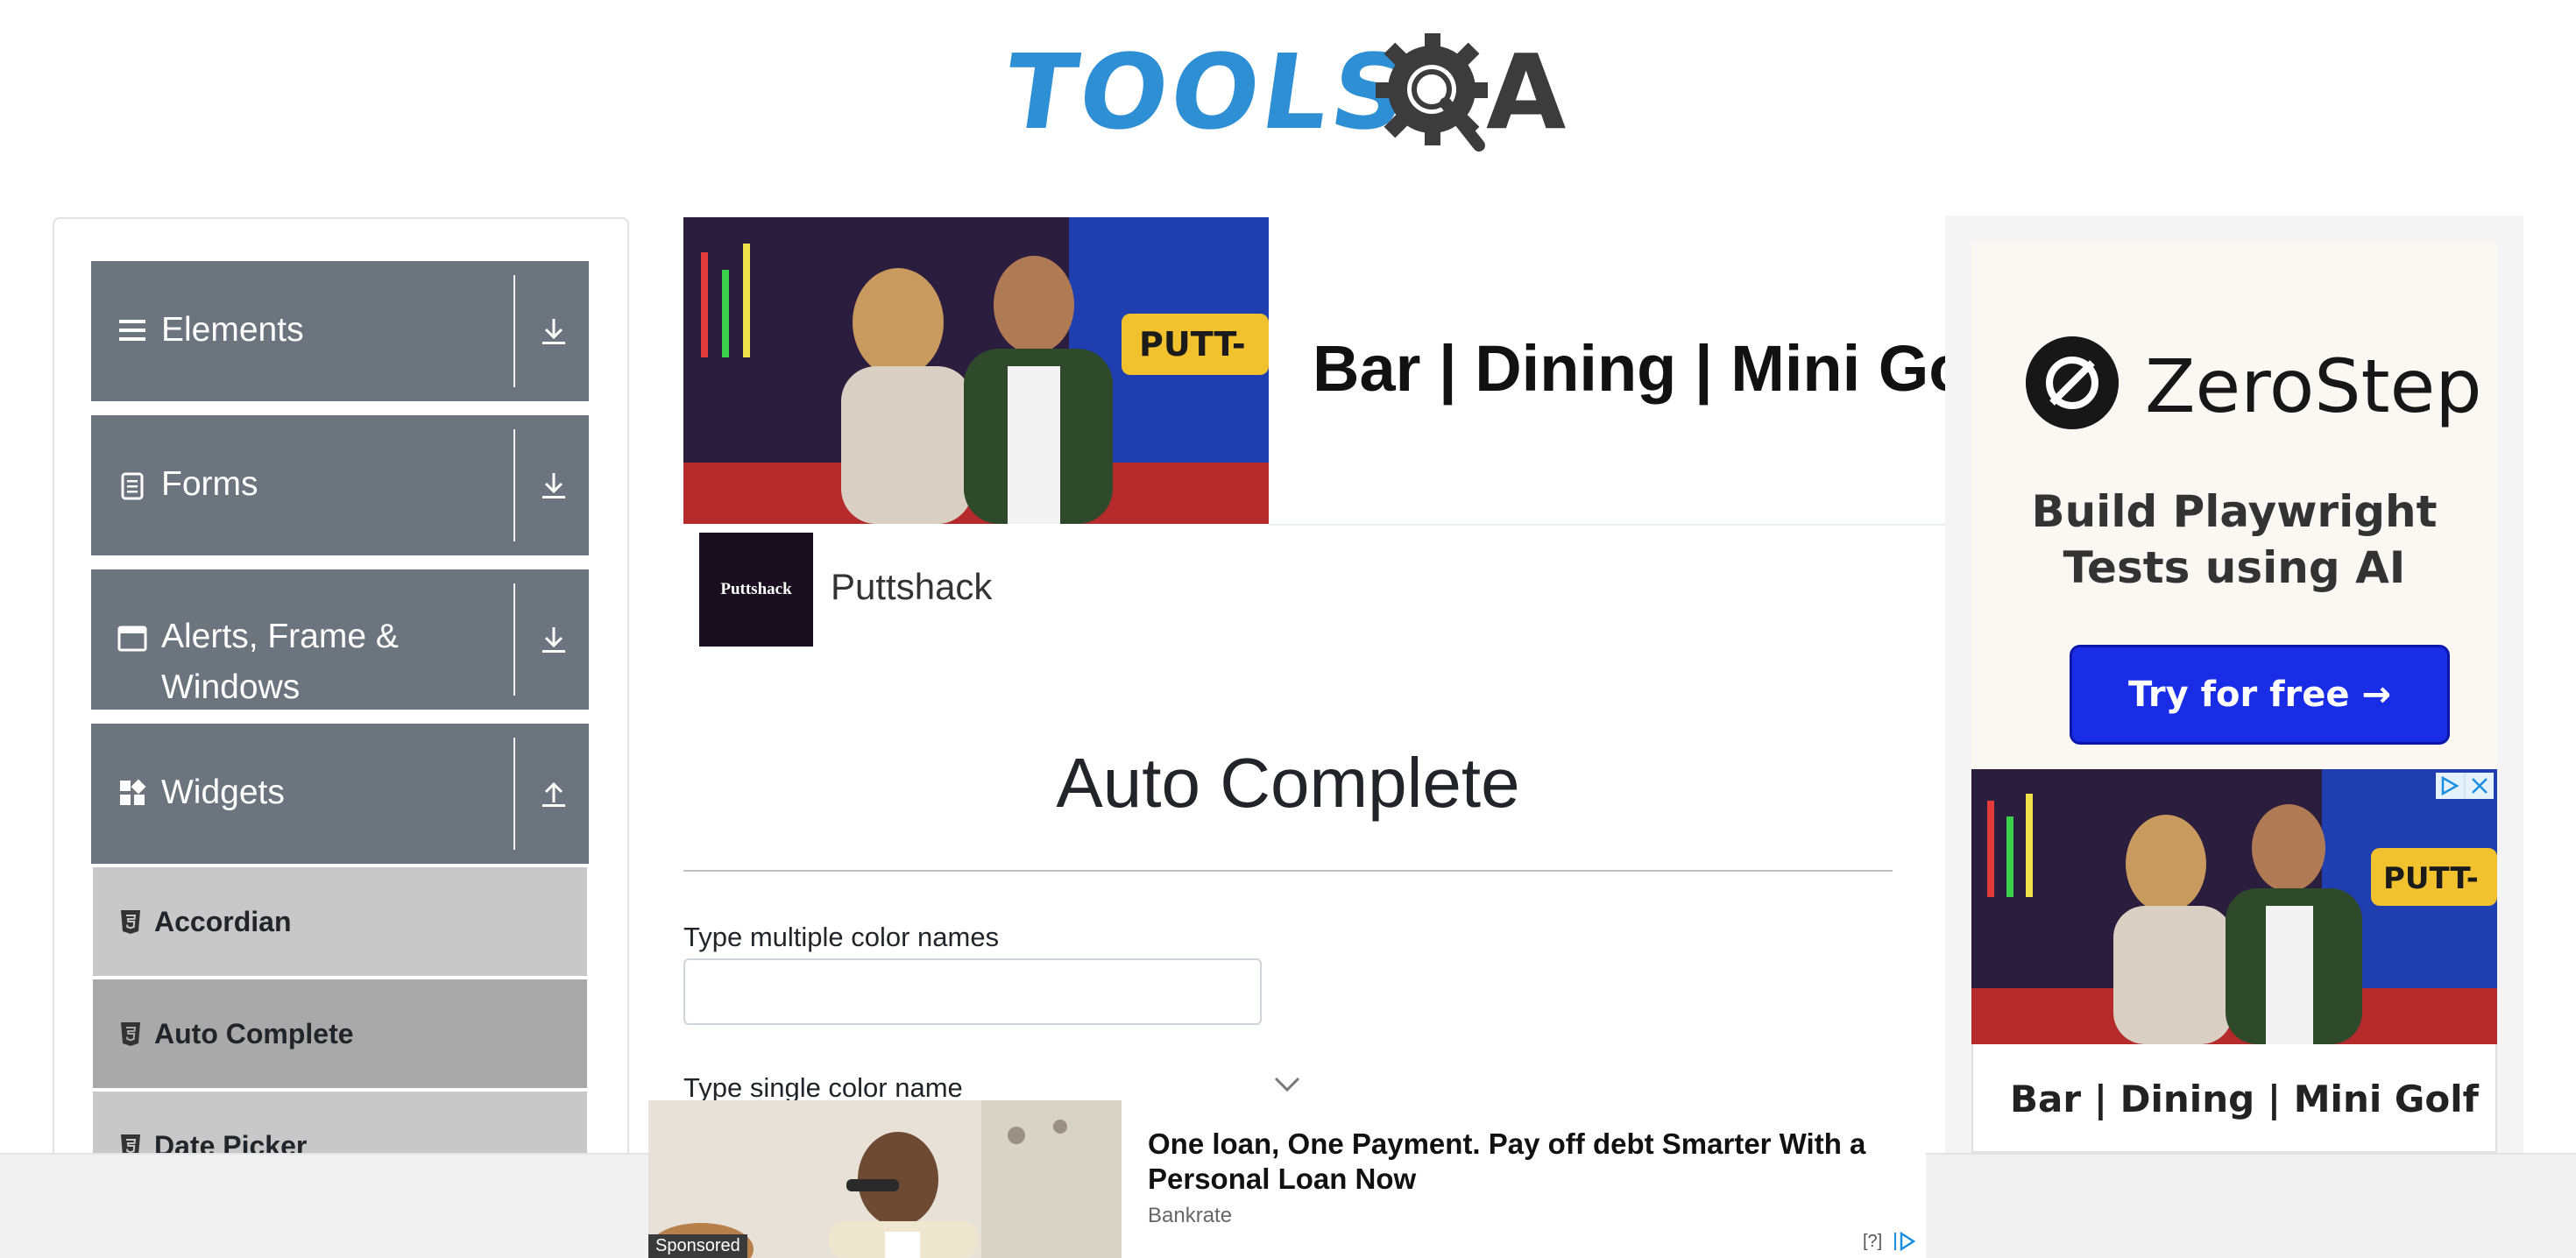  I want to click on upload-icon, so click(553, 793).